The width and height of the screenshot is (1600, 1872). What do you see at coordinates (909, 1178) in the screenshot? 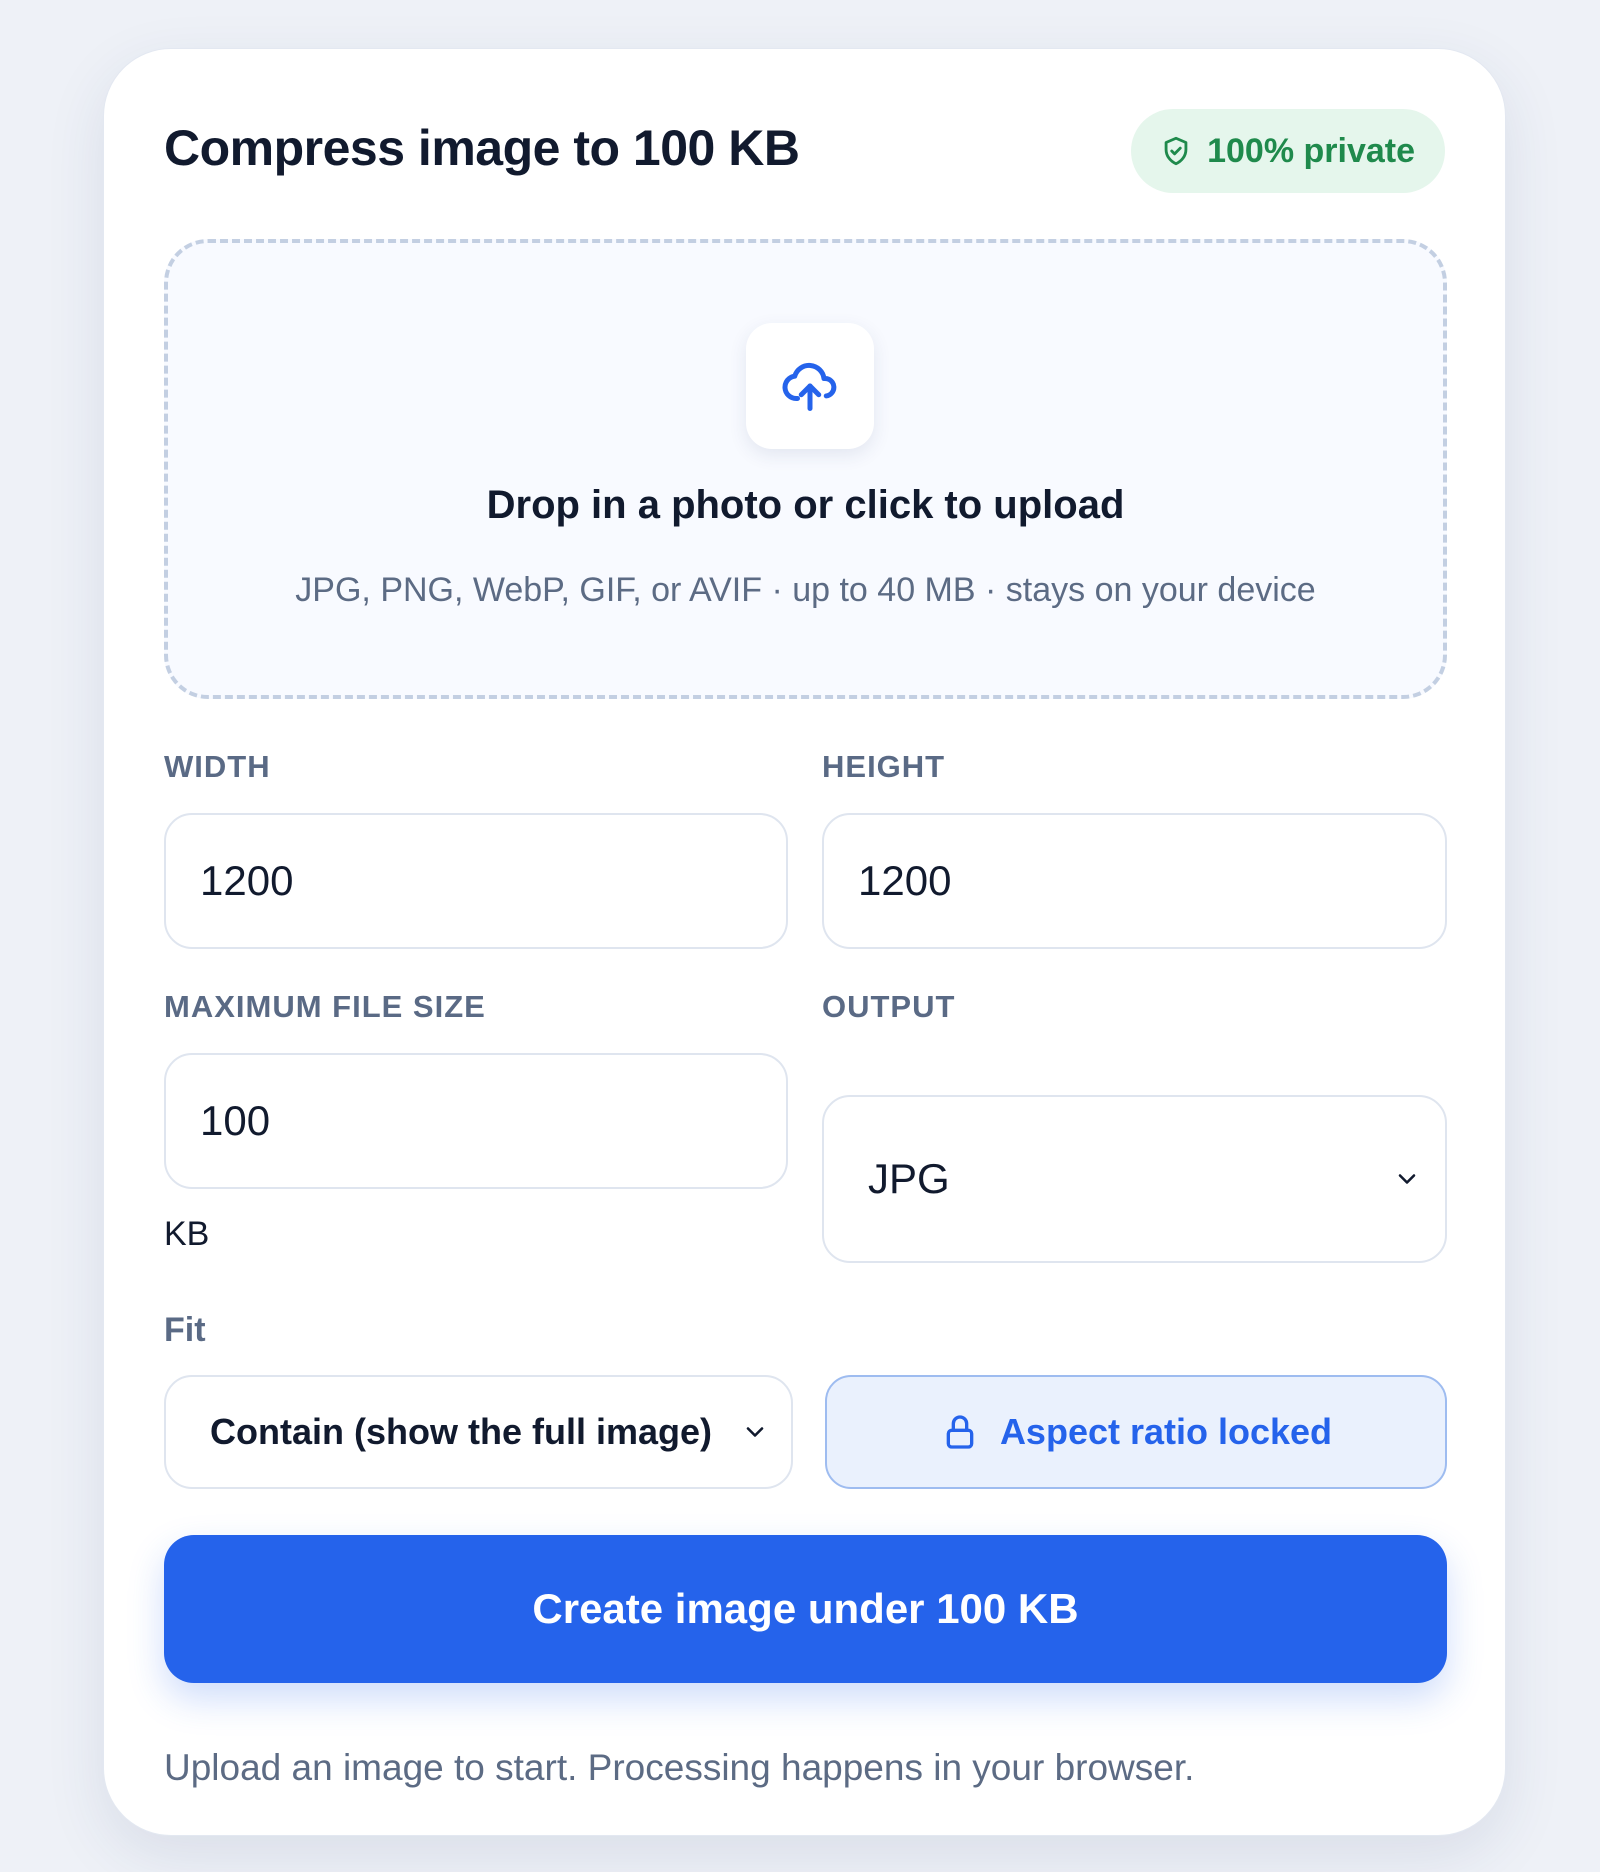
I see `output-value: JPG` at bounding box center [909, 1178].